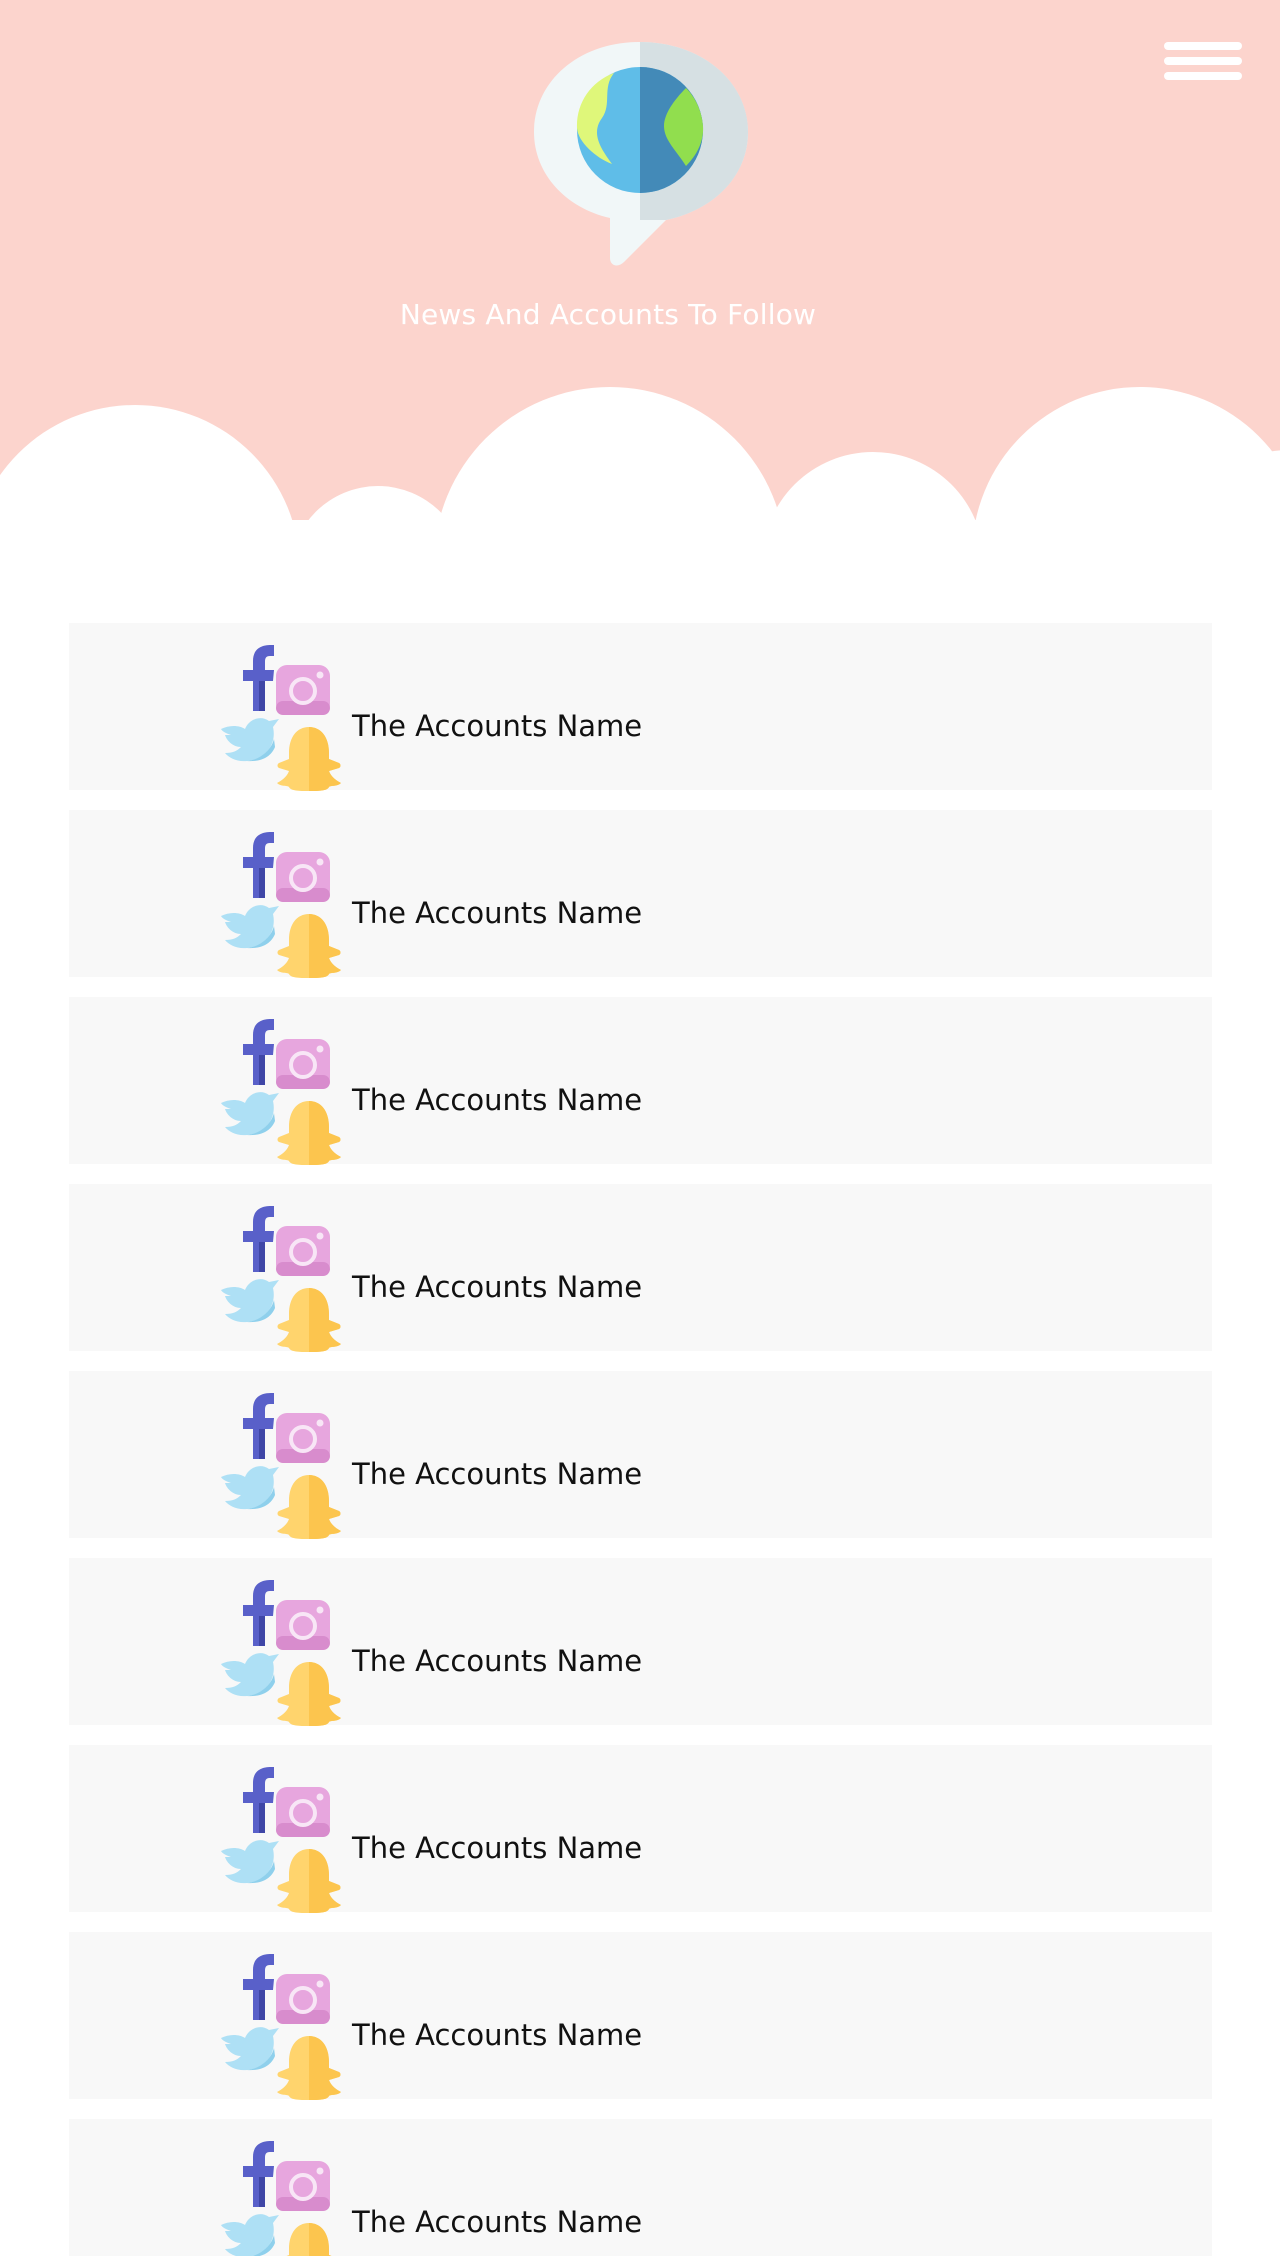  What do you see at coordinates (641, 154) in the screenshot?
I see `globe-chat-bubble-icon` at bounding box center [641, 154].